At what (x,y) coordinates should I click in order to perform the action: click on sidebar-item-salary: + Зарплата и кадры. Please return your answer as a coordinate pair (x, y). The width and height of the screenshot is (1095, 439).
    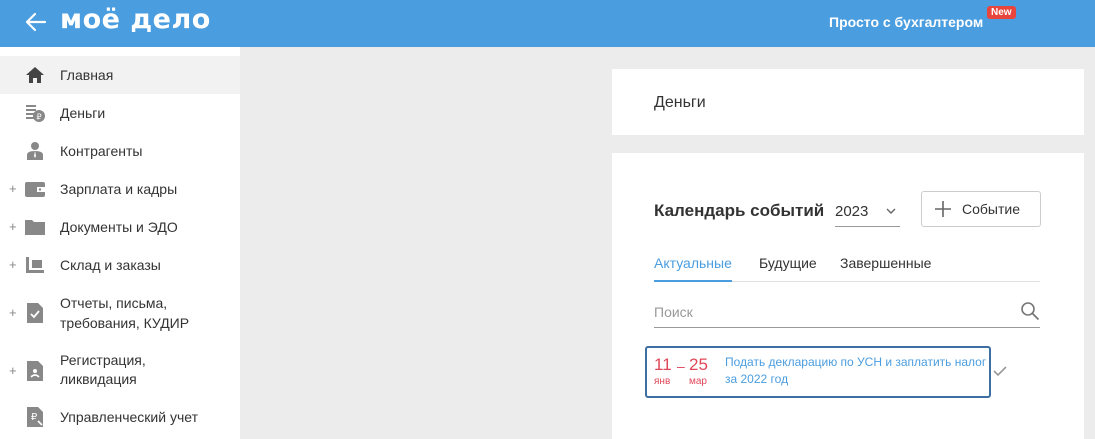
    Looking at the image, I should click on (120, 189).